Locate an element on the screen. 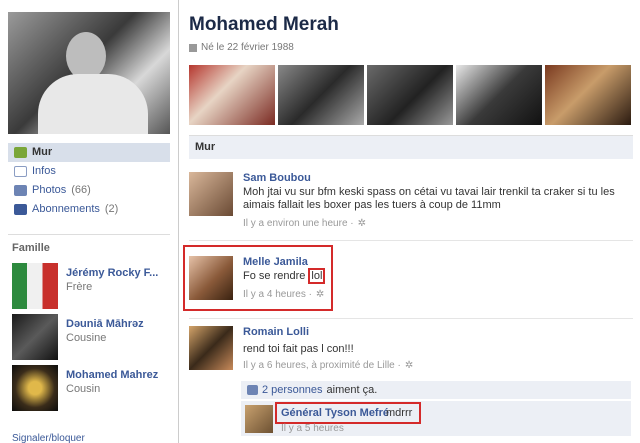 This screenshot has height=443, width=640. nav-label-photos: Photos is located at coordinates (49, 190).